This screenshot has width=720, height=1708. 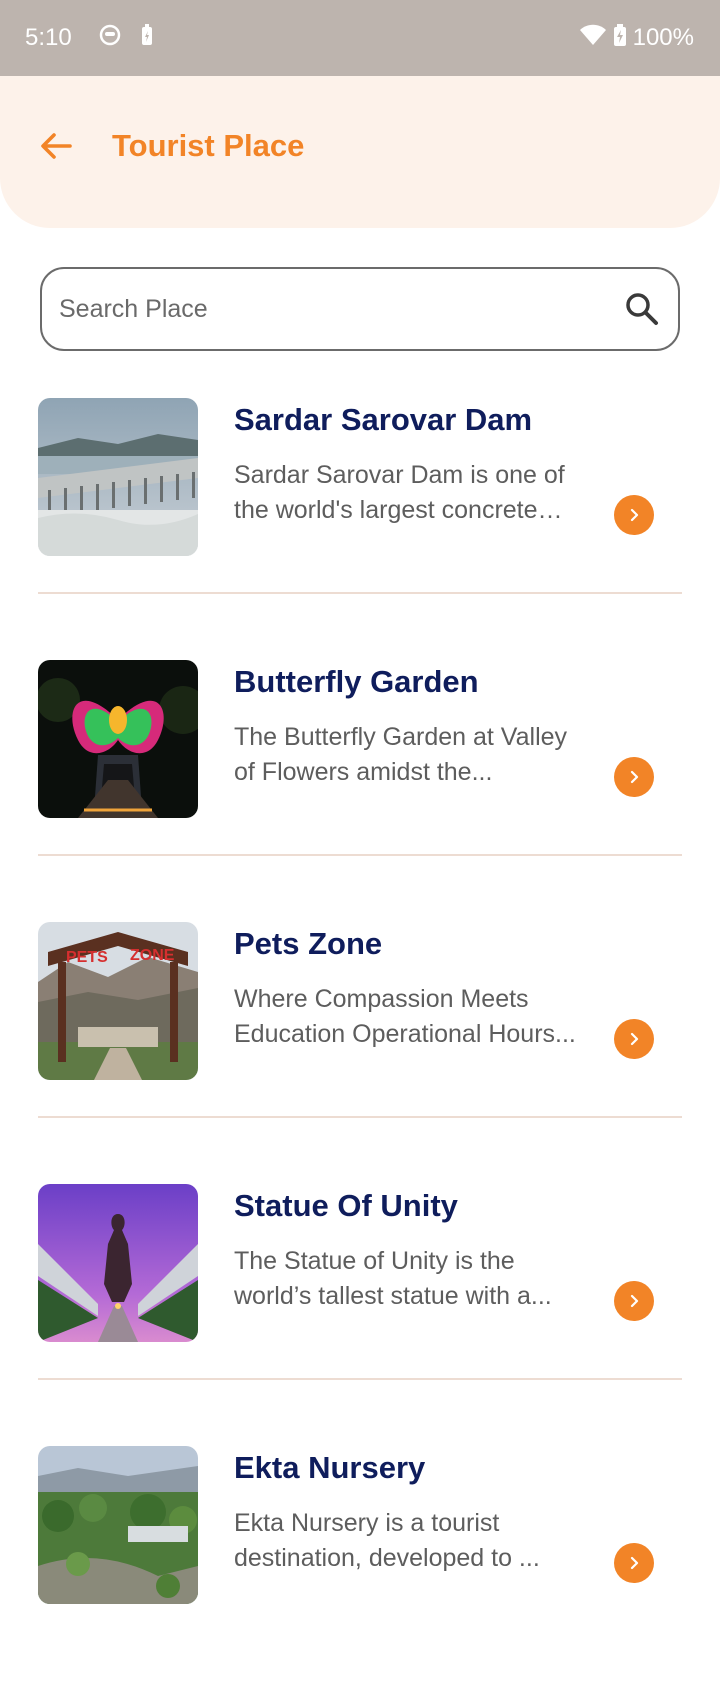 What do you see at coordinates (360, 38) in the screenshot?
I see `status-bar: 5:10 100%` at bounding box center [360, 38].